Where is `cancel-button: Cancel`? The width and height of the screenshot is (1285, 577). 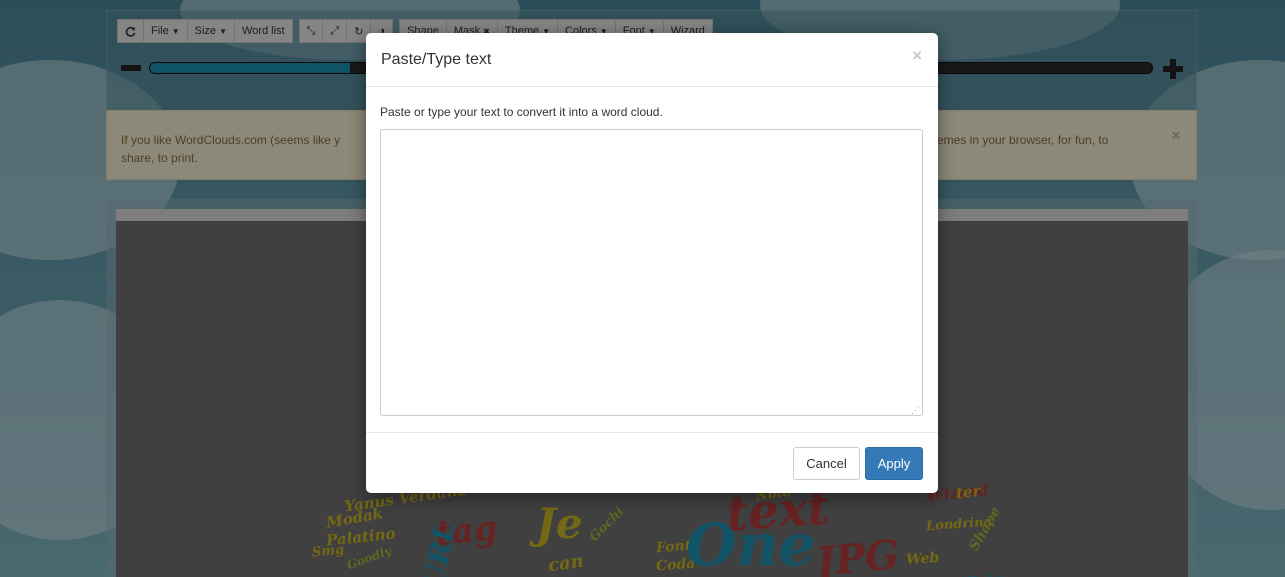 cancel-button: Cancel is located at coordinates (826, 463).